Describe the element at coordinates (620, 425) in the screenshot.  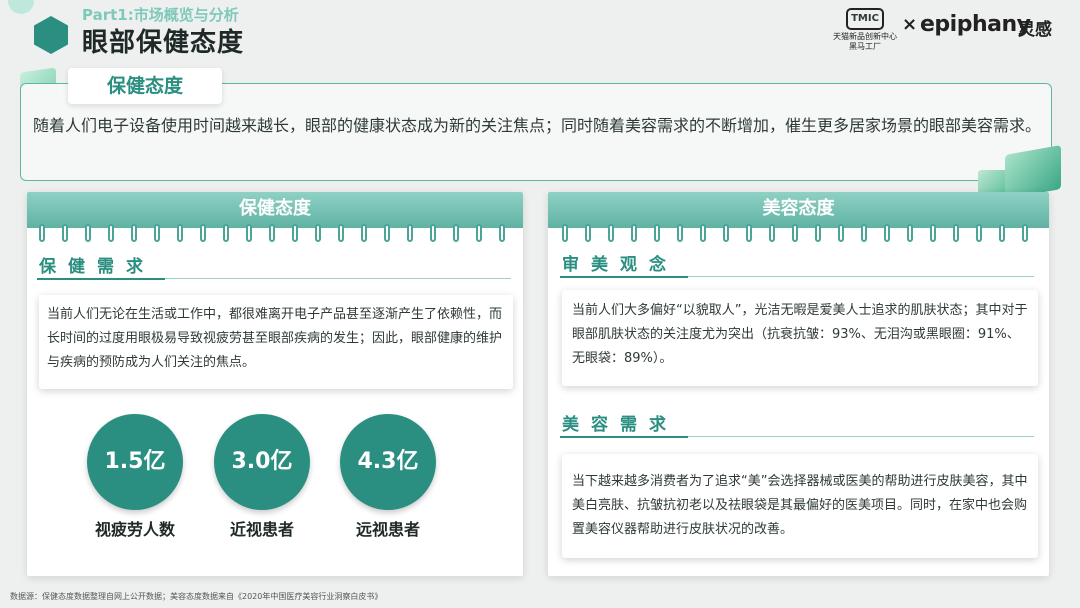
I see `section-heading: 美容需求` at that location.